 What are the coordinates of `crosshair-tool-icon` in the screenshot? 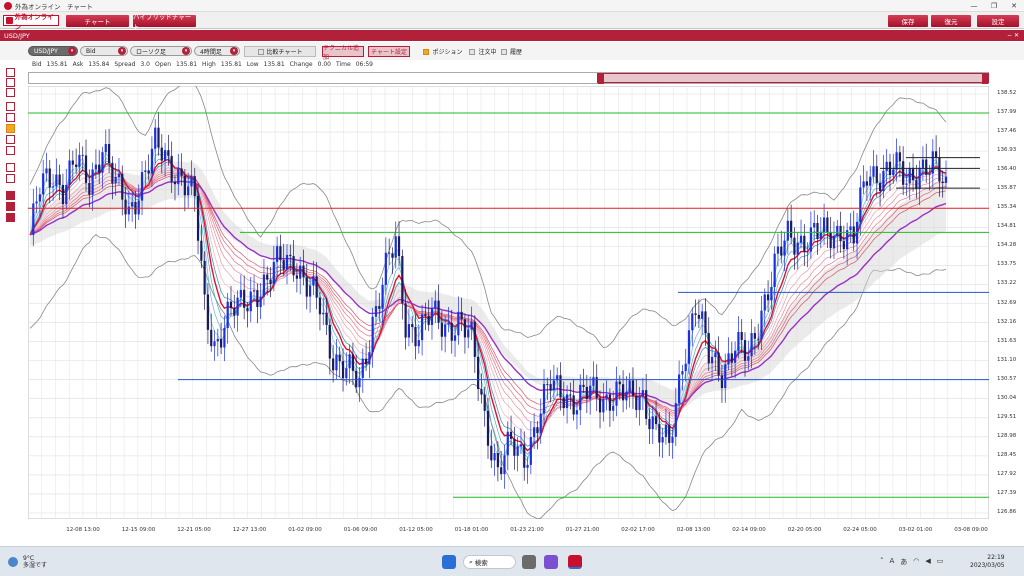 It's located at (10, 82).